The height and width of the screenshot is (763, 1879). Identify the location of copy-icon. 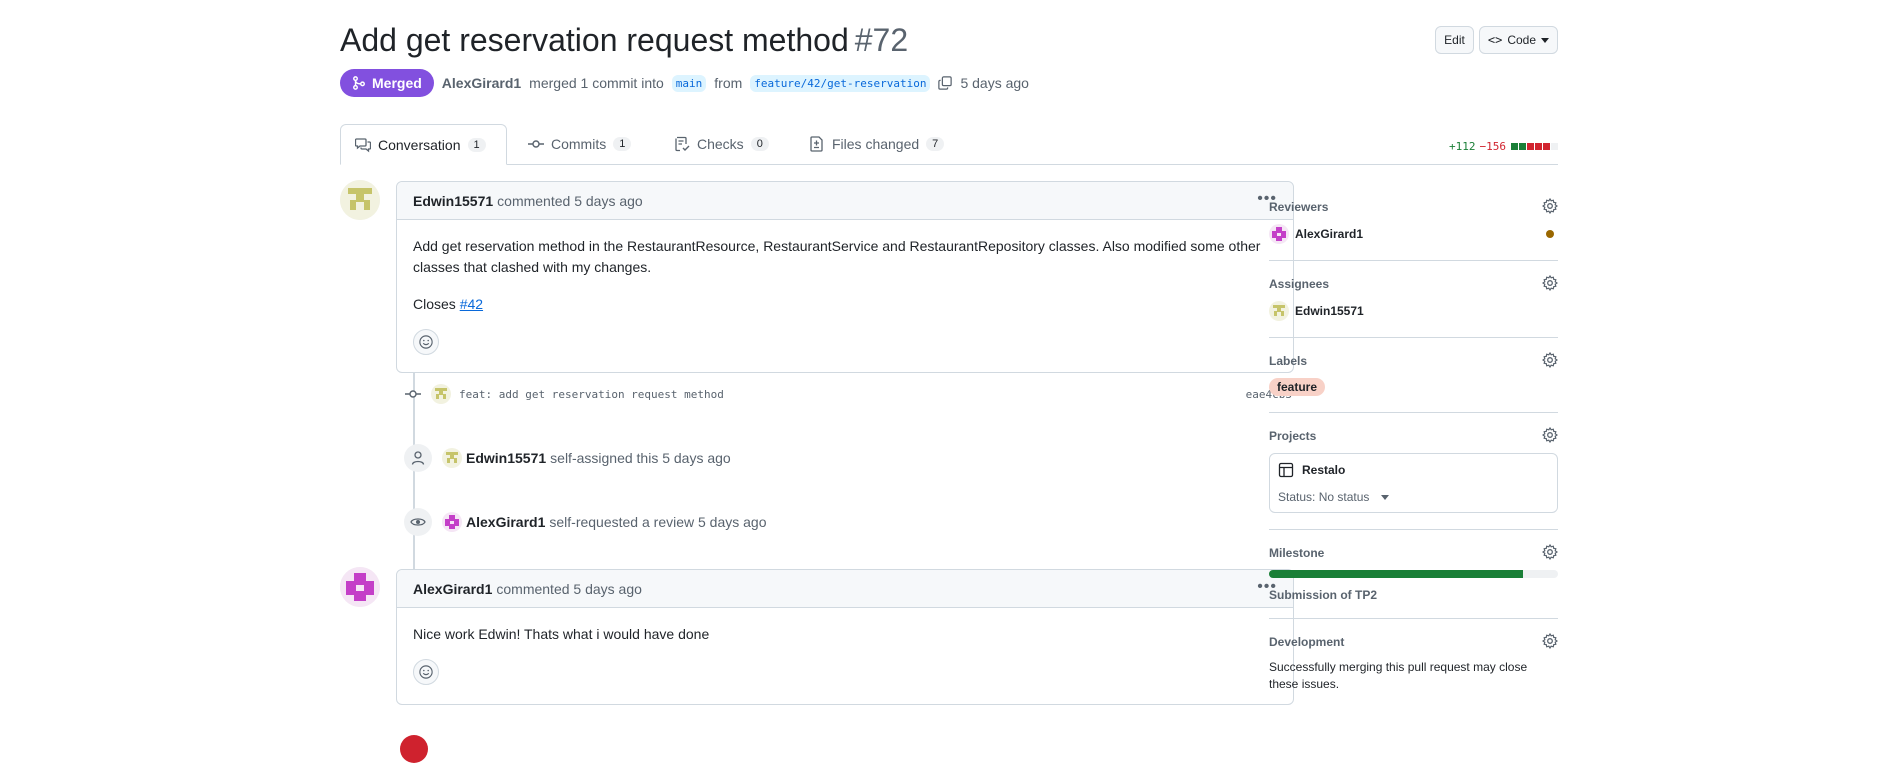
(945, 83).